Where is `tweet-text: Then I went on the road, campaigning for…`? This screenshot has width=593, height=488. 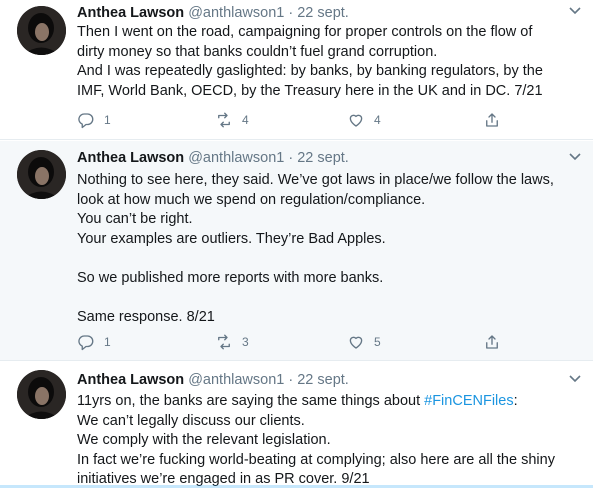 tweet-text: Then I went on the road, campaigning for… is located at coordinates (329, 62).